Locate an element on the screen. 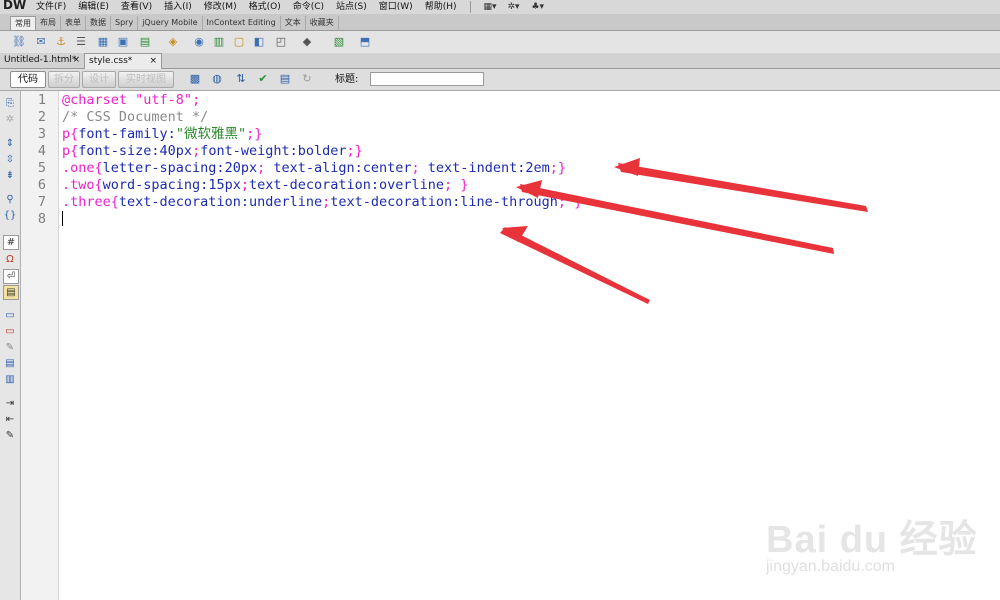 The image size is (1000, 600). file-management-icon: ⇅ is located at coordinates (241, 79).